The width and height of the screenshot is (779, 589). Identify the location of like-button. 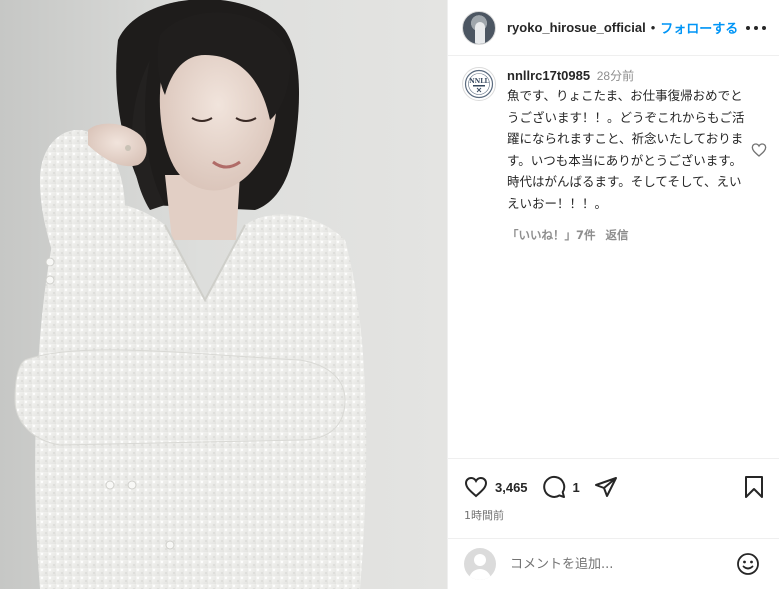
(476, 487).